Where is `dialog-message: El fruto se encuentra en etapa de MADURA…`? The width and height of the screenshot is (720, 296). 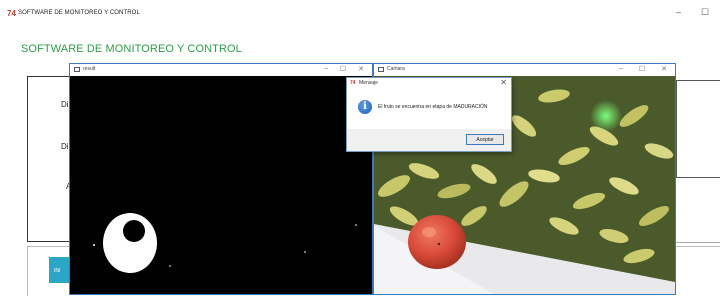
dialog-message: El fruto se encuentra en etapa de MADURA… is located at coordinates (433, 107).